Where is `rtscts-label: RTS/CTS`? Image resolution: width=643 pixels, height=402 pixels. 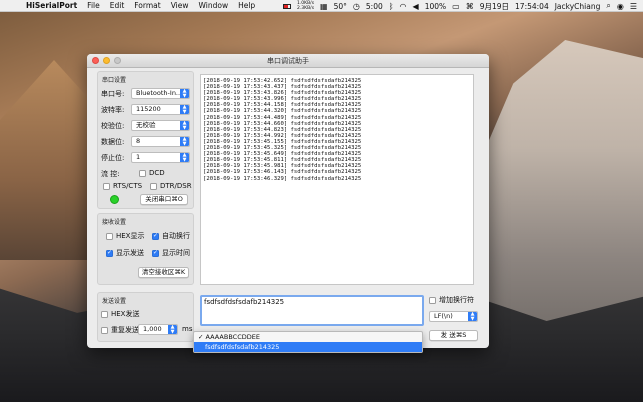 rtscts-label: RTS/CTS is located at coordinates (128, 186).